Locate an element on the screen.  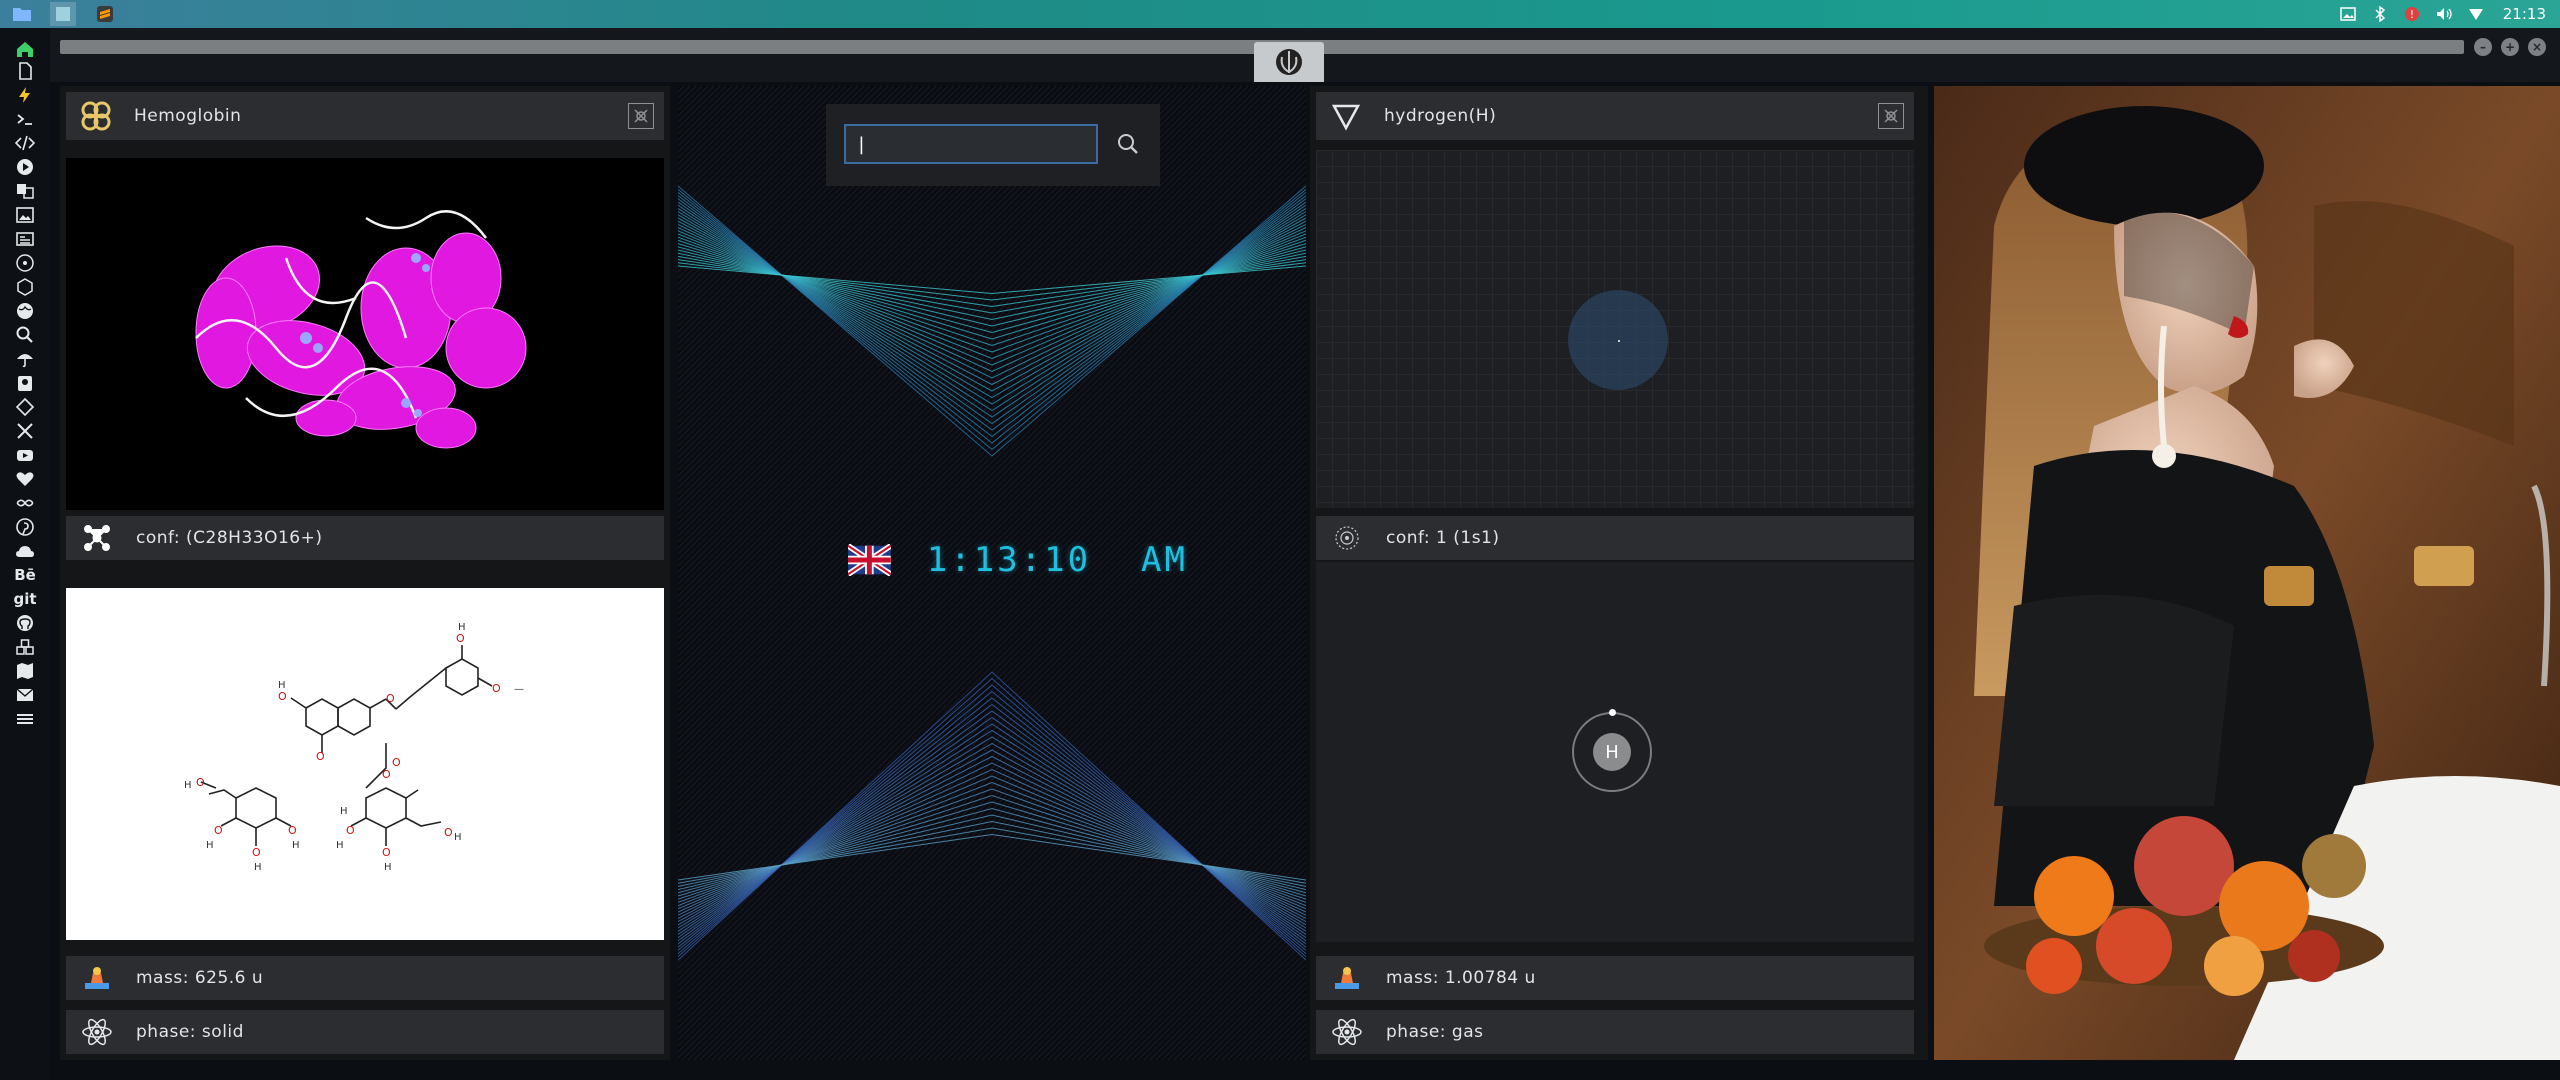
layers-icon is located at coordinates (25, 719).